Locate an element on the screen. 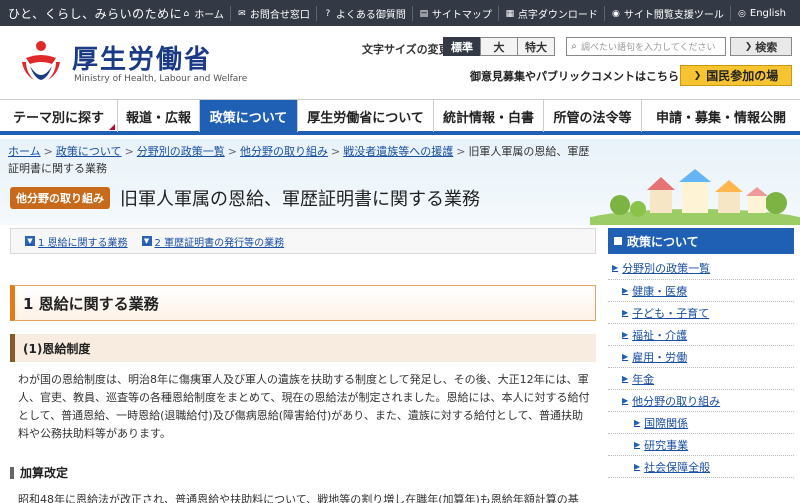 This screenshot has width=800, height=503. question-icon: ? is located at coordinates (328, 13).